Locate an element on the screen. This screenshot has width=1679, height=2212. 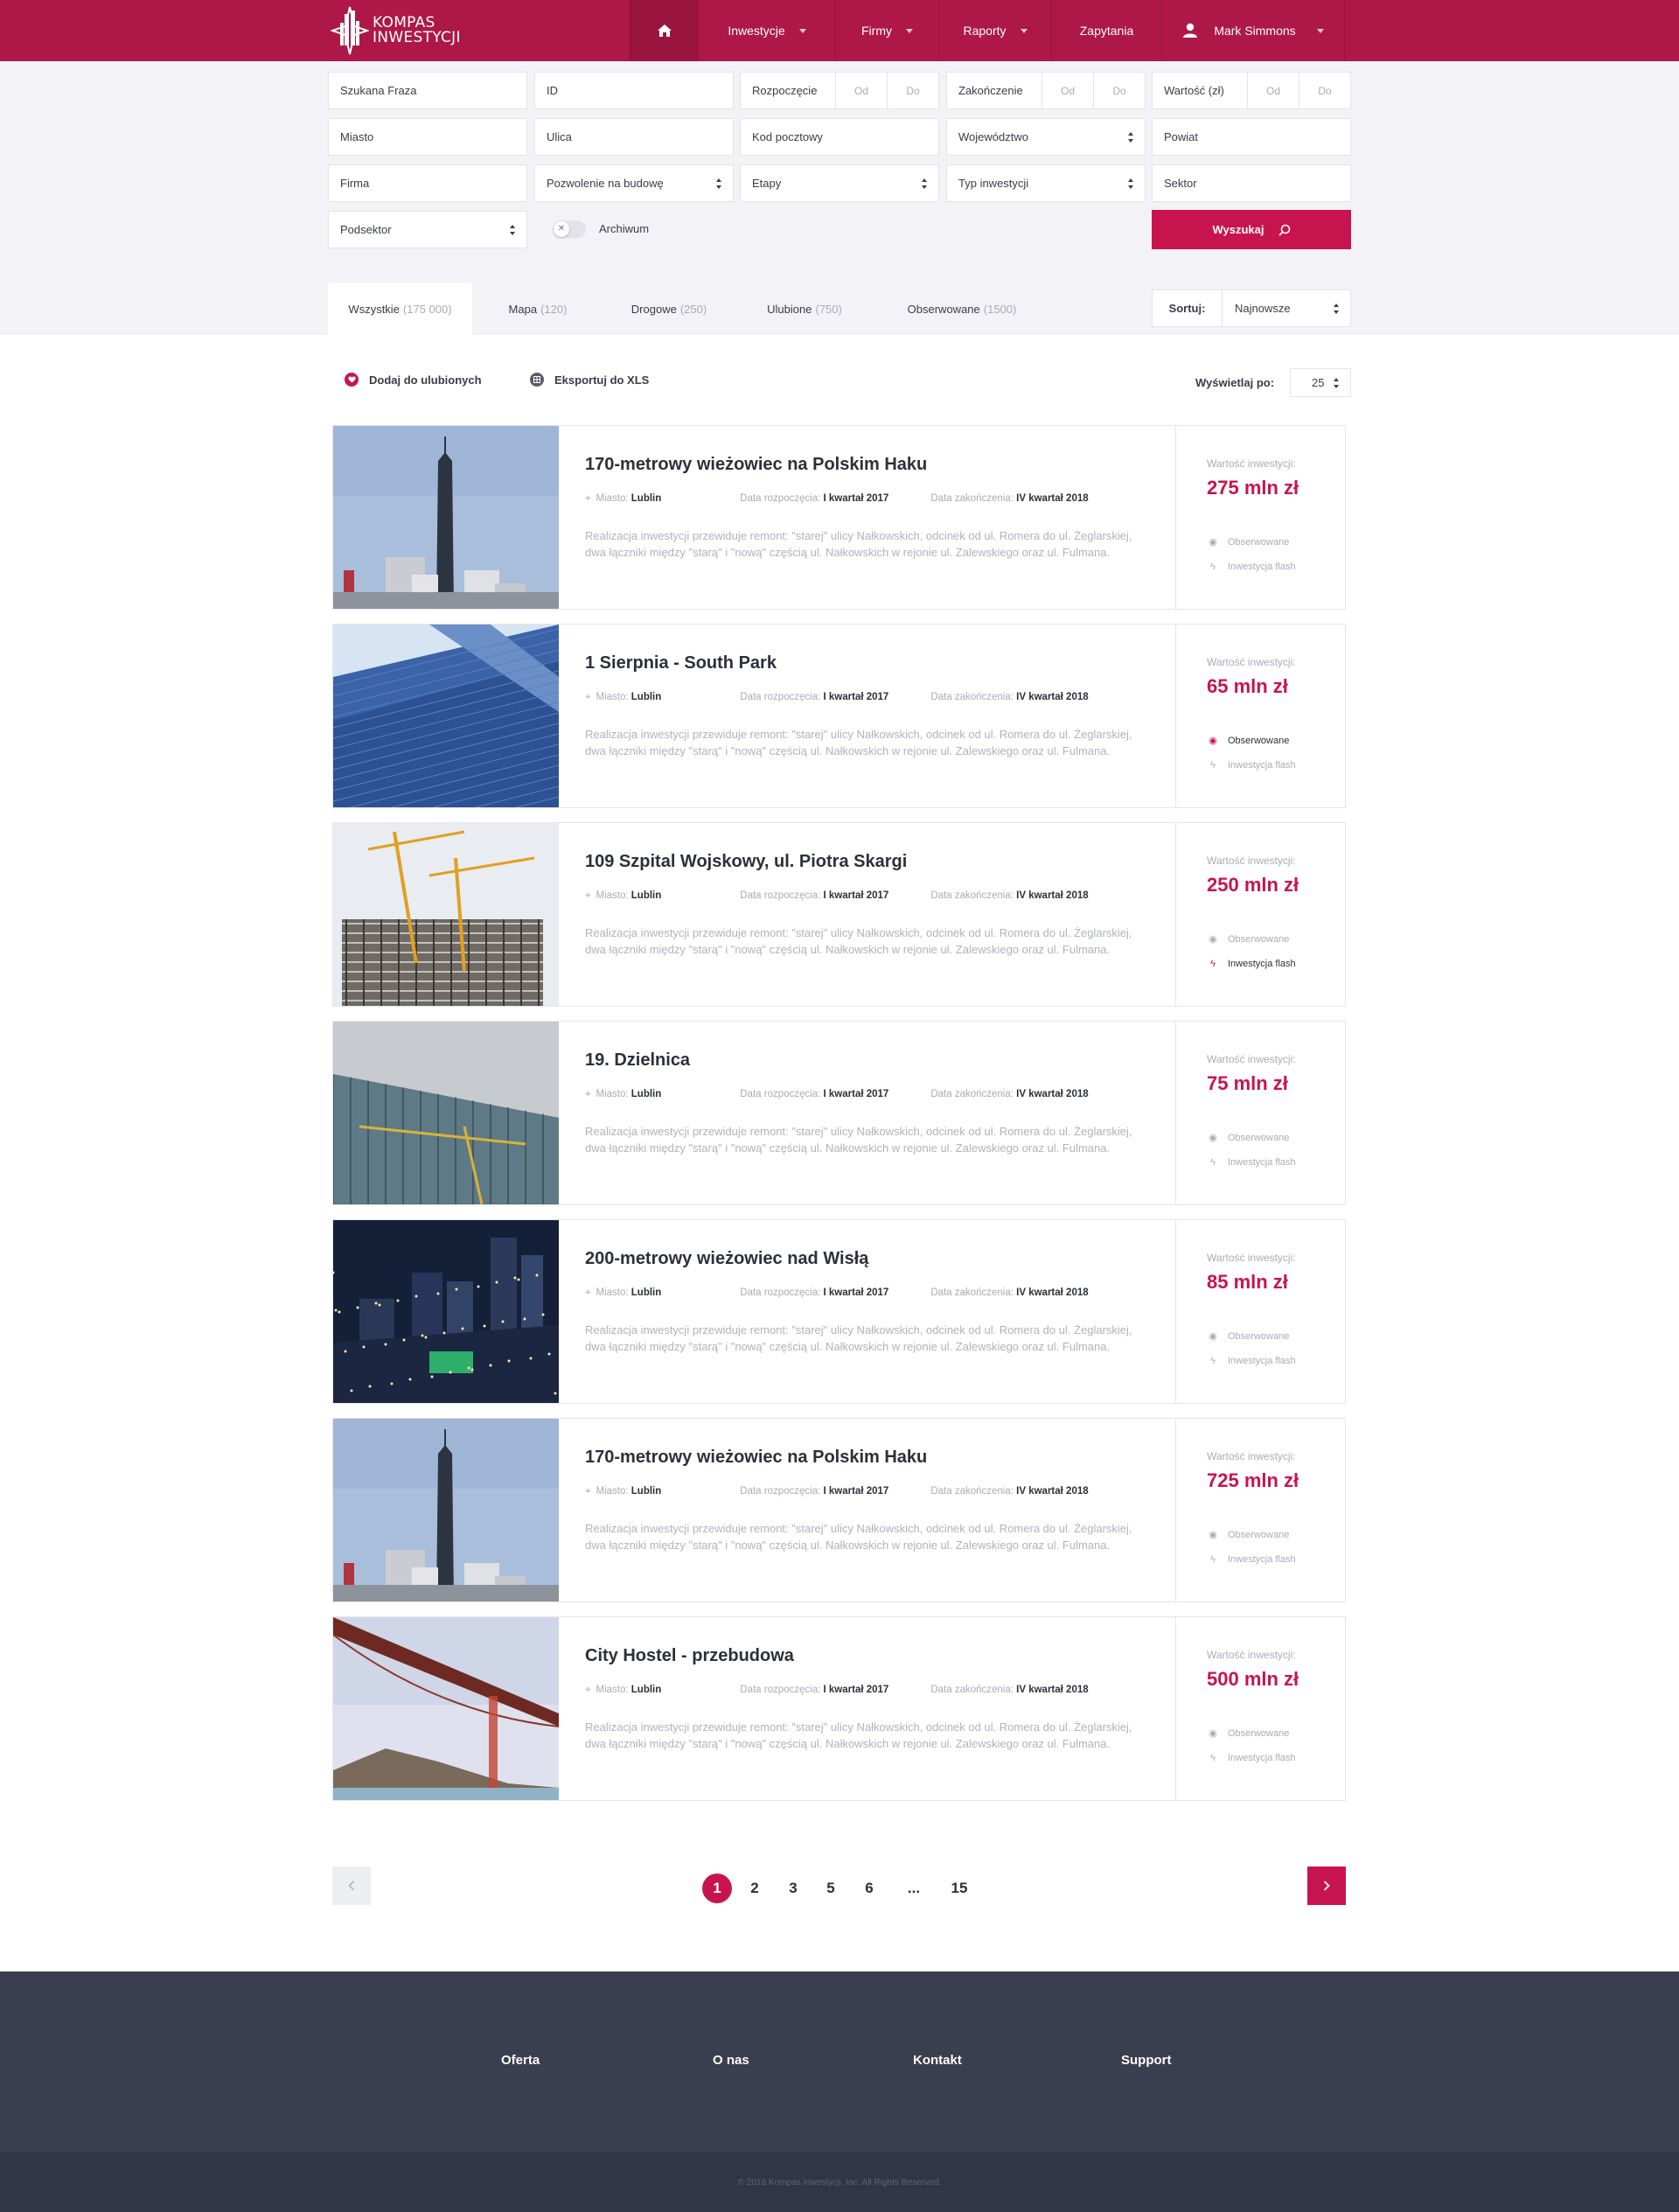
investment-title: City Hostel - przebudowa is located at coordinates (690, 1656).